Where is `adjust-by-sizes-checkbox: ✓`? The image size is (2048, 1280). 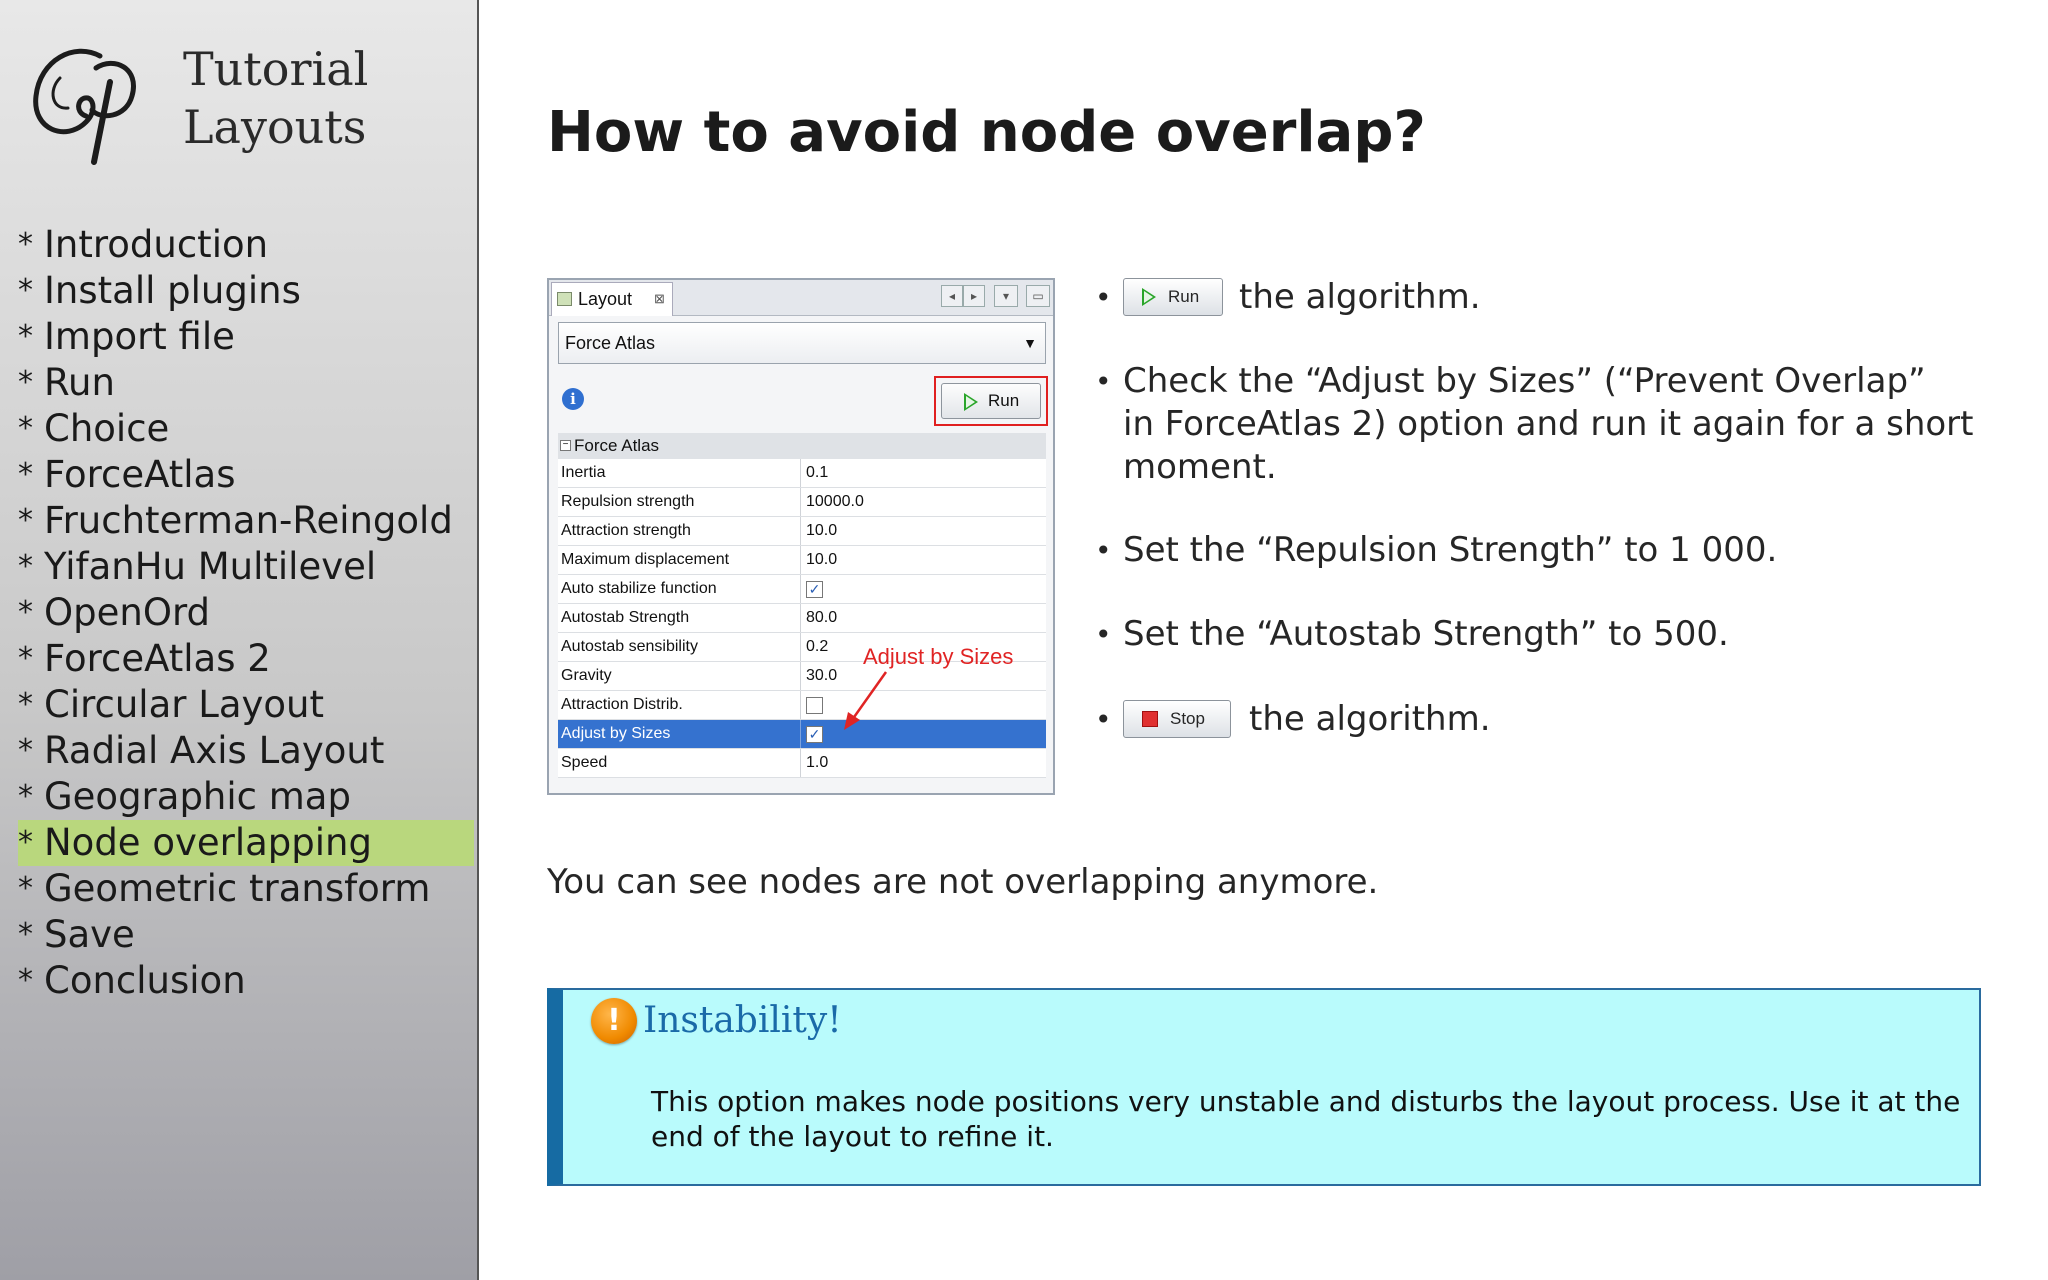 adjust-by-sizes-checkbox: ✓ is located at coordinates (814, 734).